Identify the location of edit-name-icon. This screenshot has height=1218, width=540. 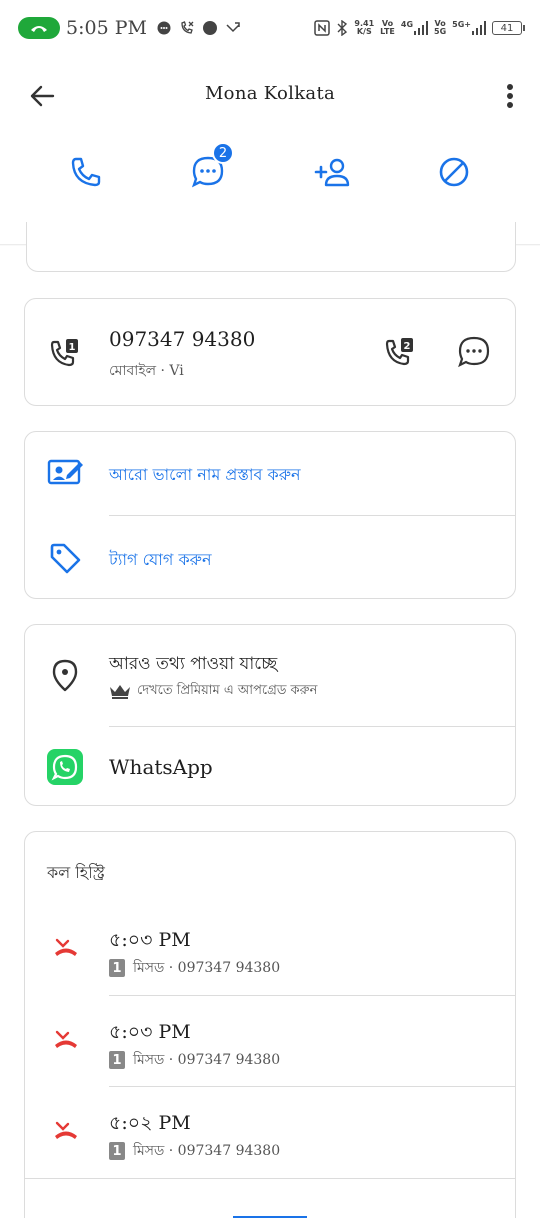
(65, 472).